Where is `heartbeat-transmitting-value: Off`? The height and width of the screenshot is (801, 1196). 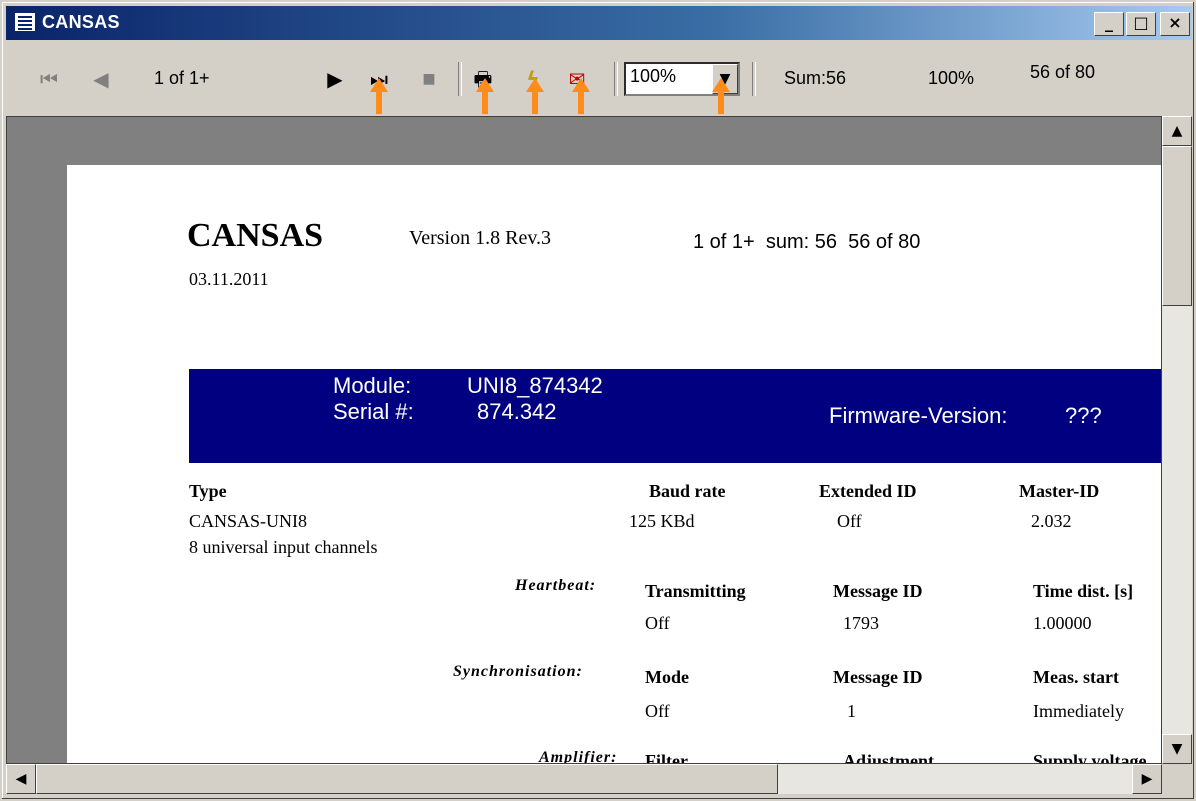
heartbeat-transmitting-value: Off is located at coordinates (657, 623).